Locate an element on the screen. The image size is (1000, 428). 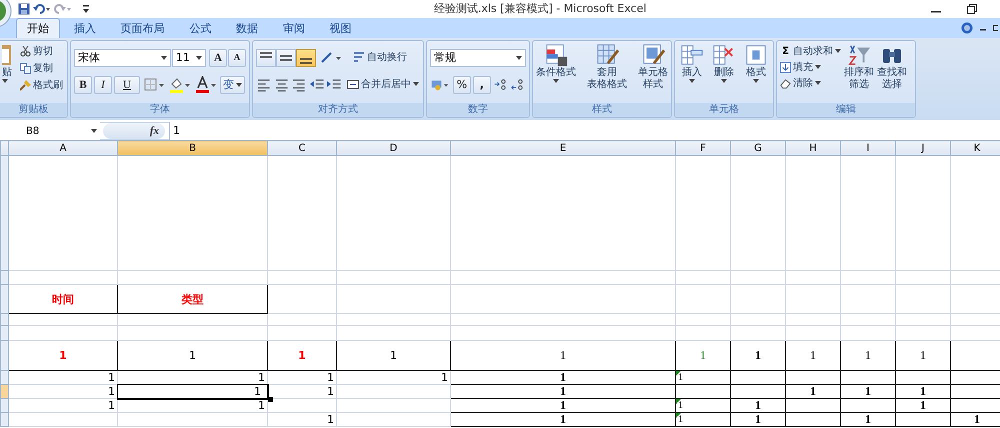
formula-field: 1 is located at coordinates (584, 131).